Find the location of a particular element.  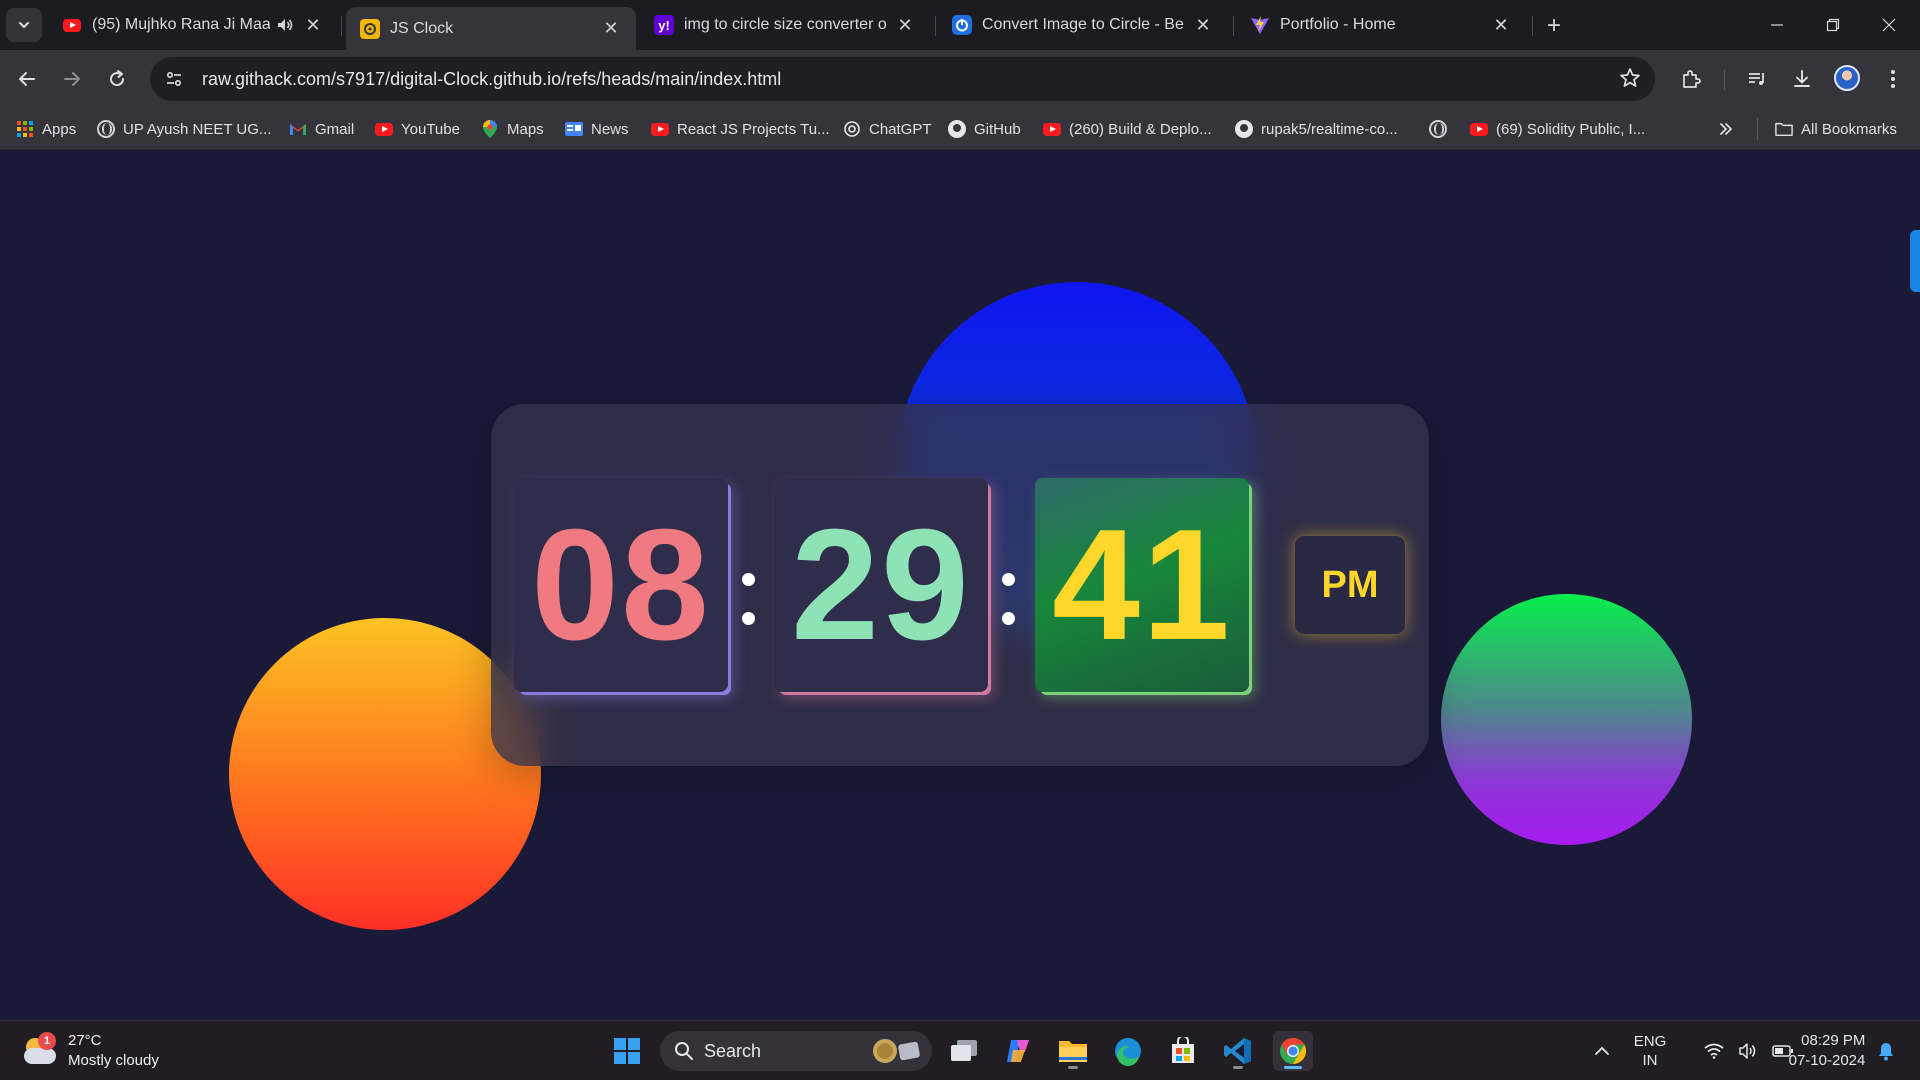

forward-arrow-icon is located at coordinates (72, 79).